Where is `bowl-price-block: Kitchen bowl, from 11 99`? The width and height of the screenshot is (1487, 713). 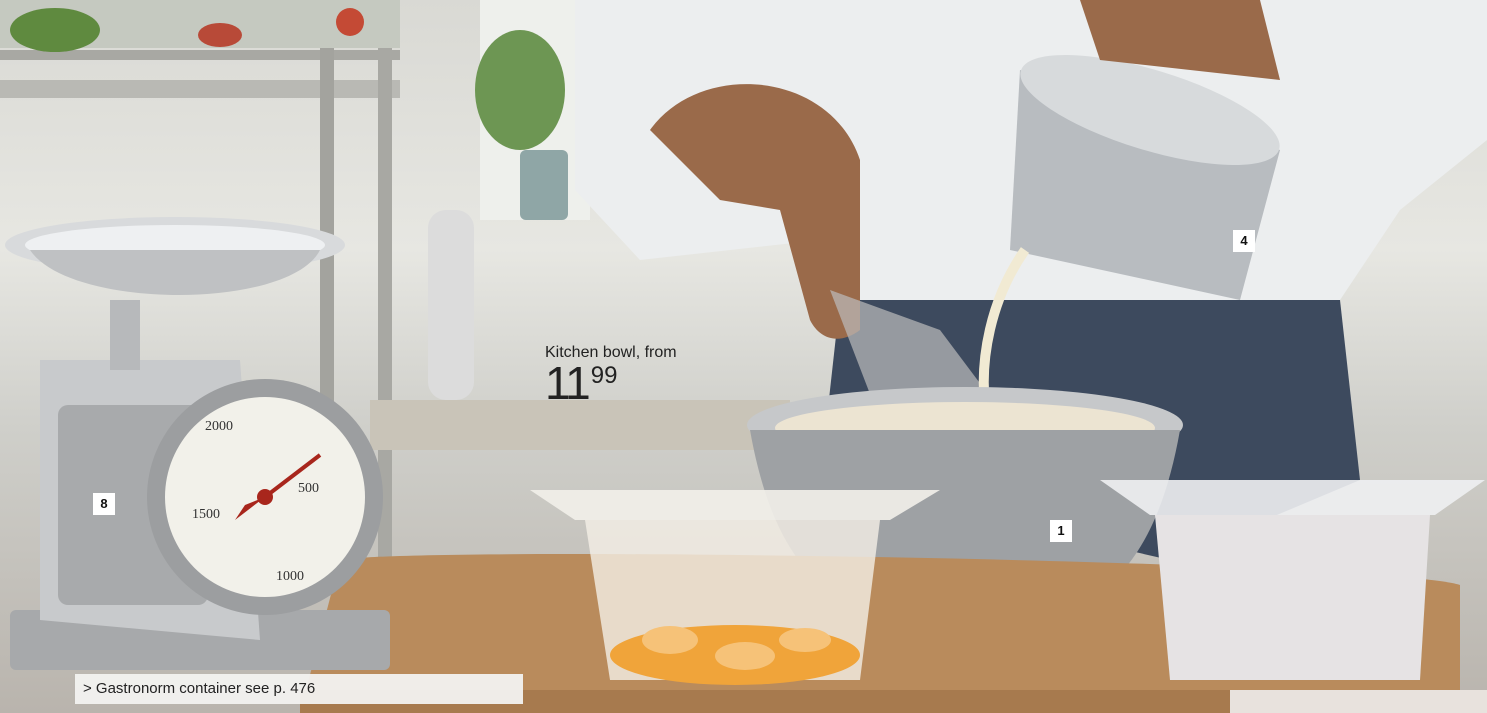
bowl-price-block: Kitchen bowl, from 11 99 is located at coordinates (611, 375).